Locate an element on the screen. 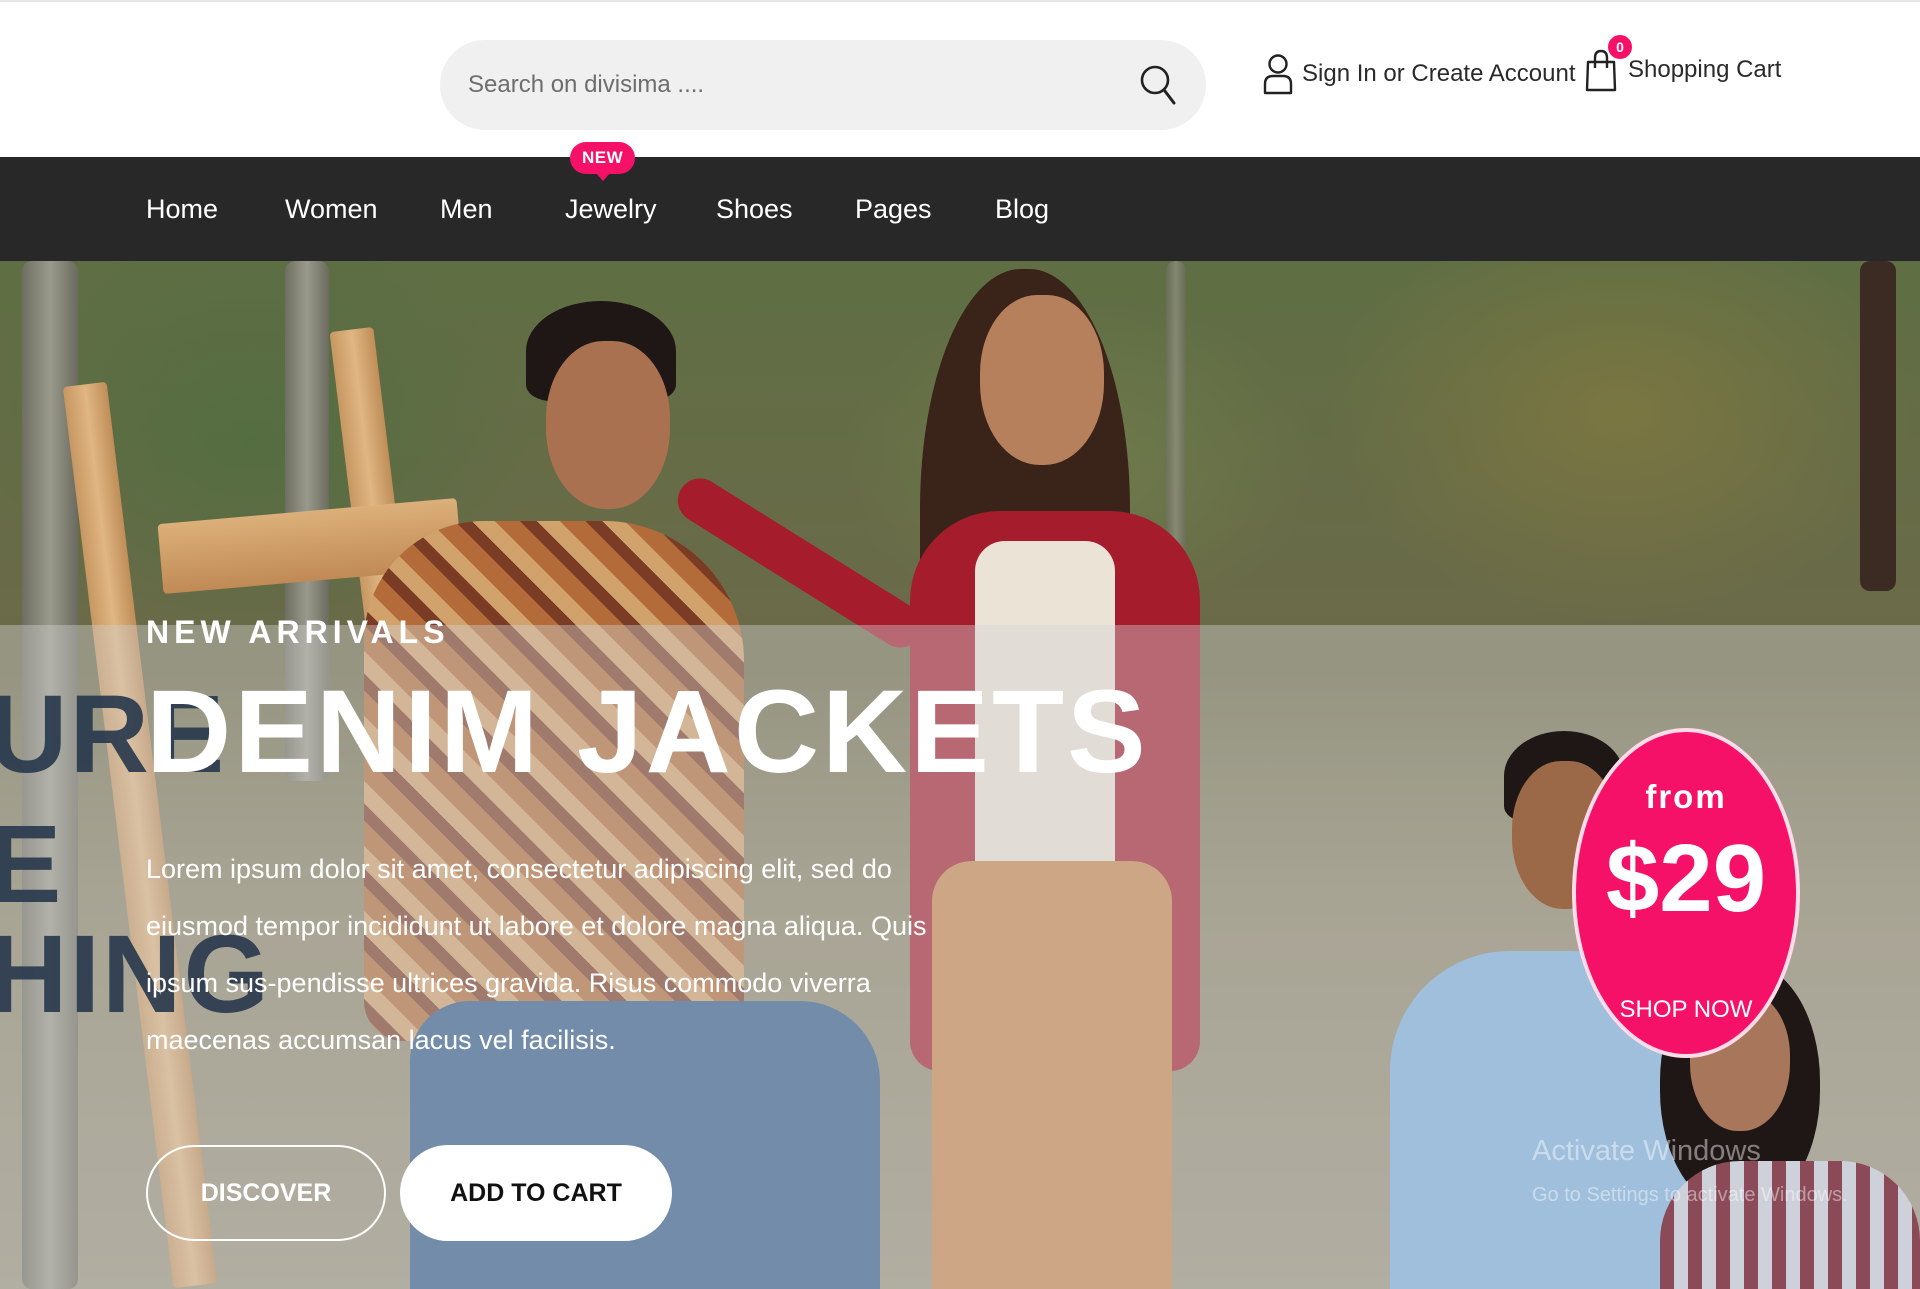 This screenshot has height=1289, width=1920. shop-now-link: SHOP NOW is located at coordinates (1686, 1010).